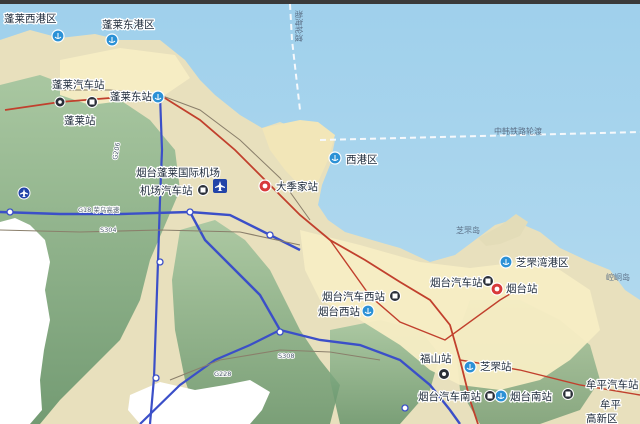 The width and height of the screenshot is (640, 424). What do you see at coordinates (297, 186) in the screenshot?
I see `label-dajijia-station: 大季家站` at bounding box center [297, 186].